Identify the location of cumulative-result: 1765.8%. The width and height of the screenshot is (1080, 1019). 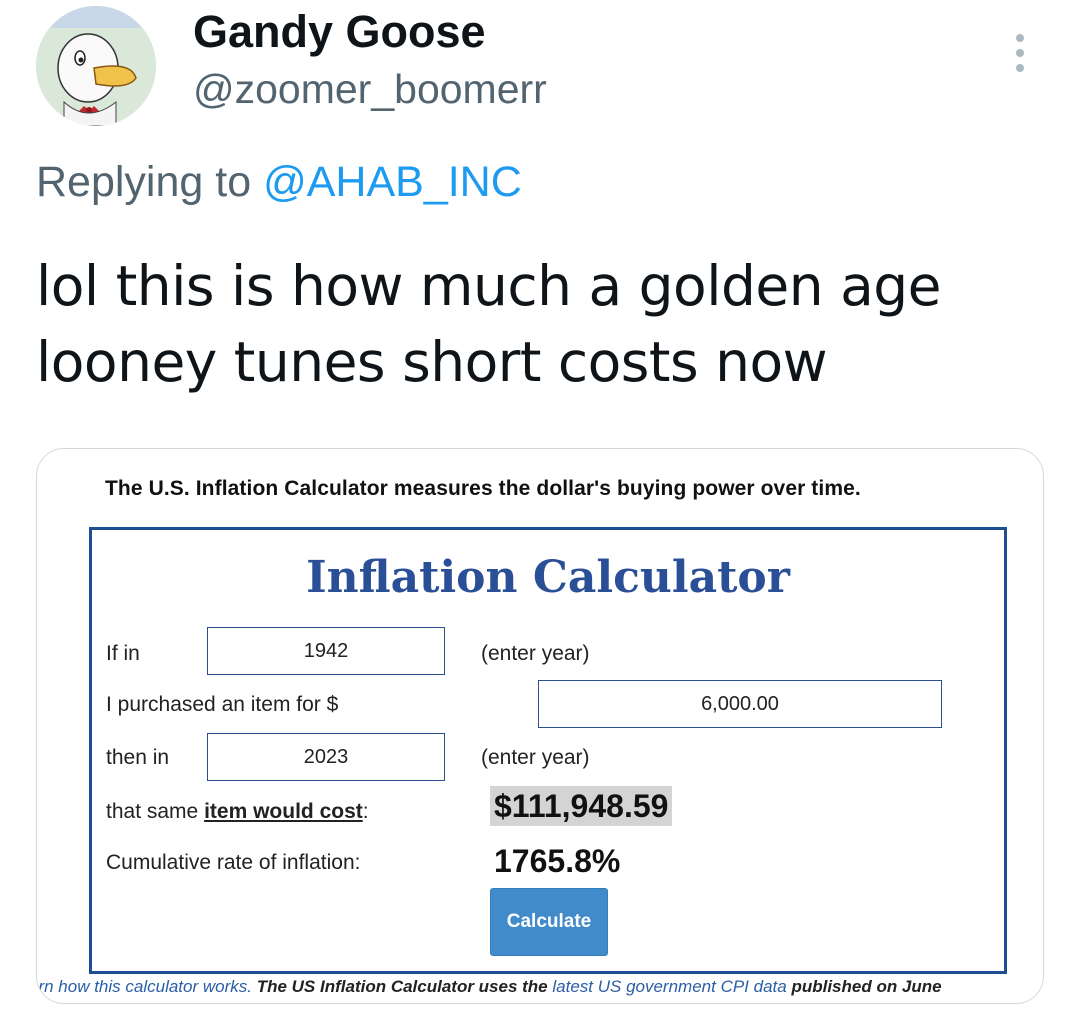
(557, 861).